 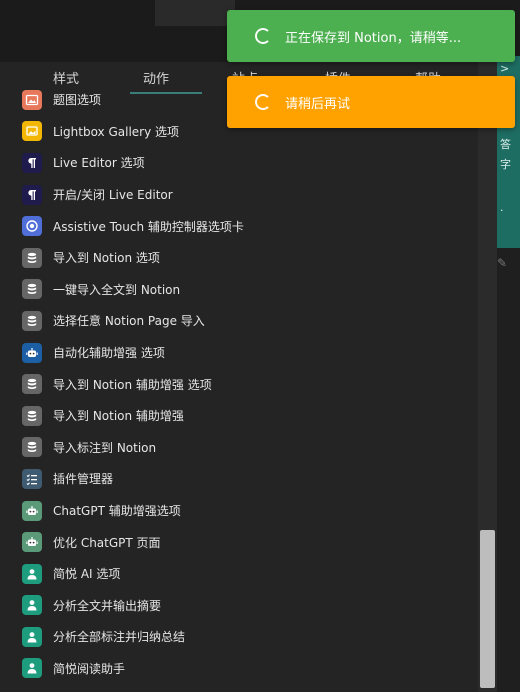 What do you see at coordinates (87, 574) in the screenshot?
I see `menu-item-label: 简悦 AI 选项` at bounding box center [87, 574].